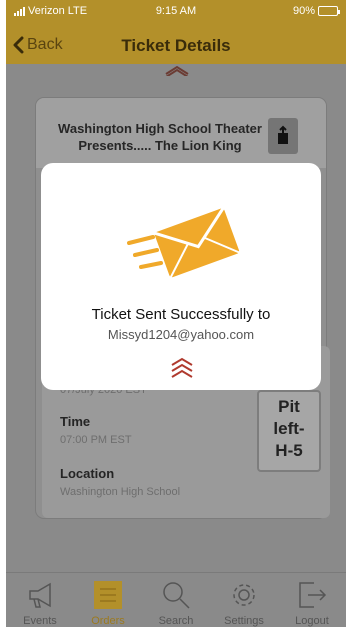 The image size is (352, 627). What do you see at coordinates (96, 440) in the screenshot?
I see `time-value: 07:00 PM EST` at bounding box center [96, 440].